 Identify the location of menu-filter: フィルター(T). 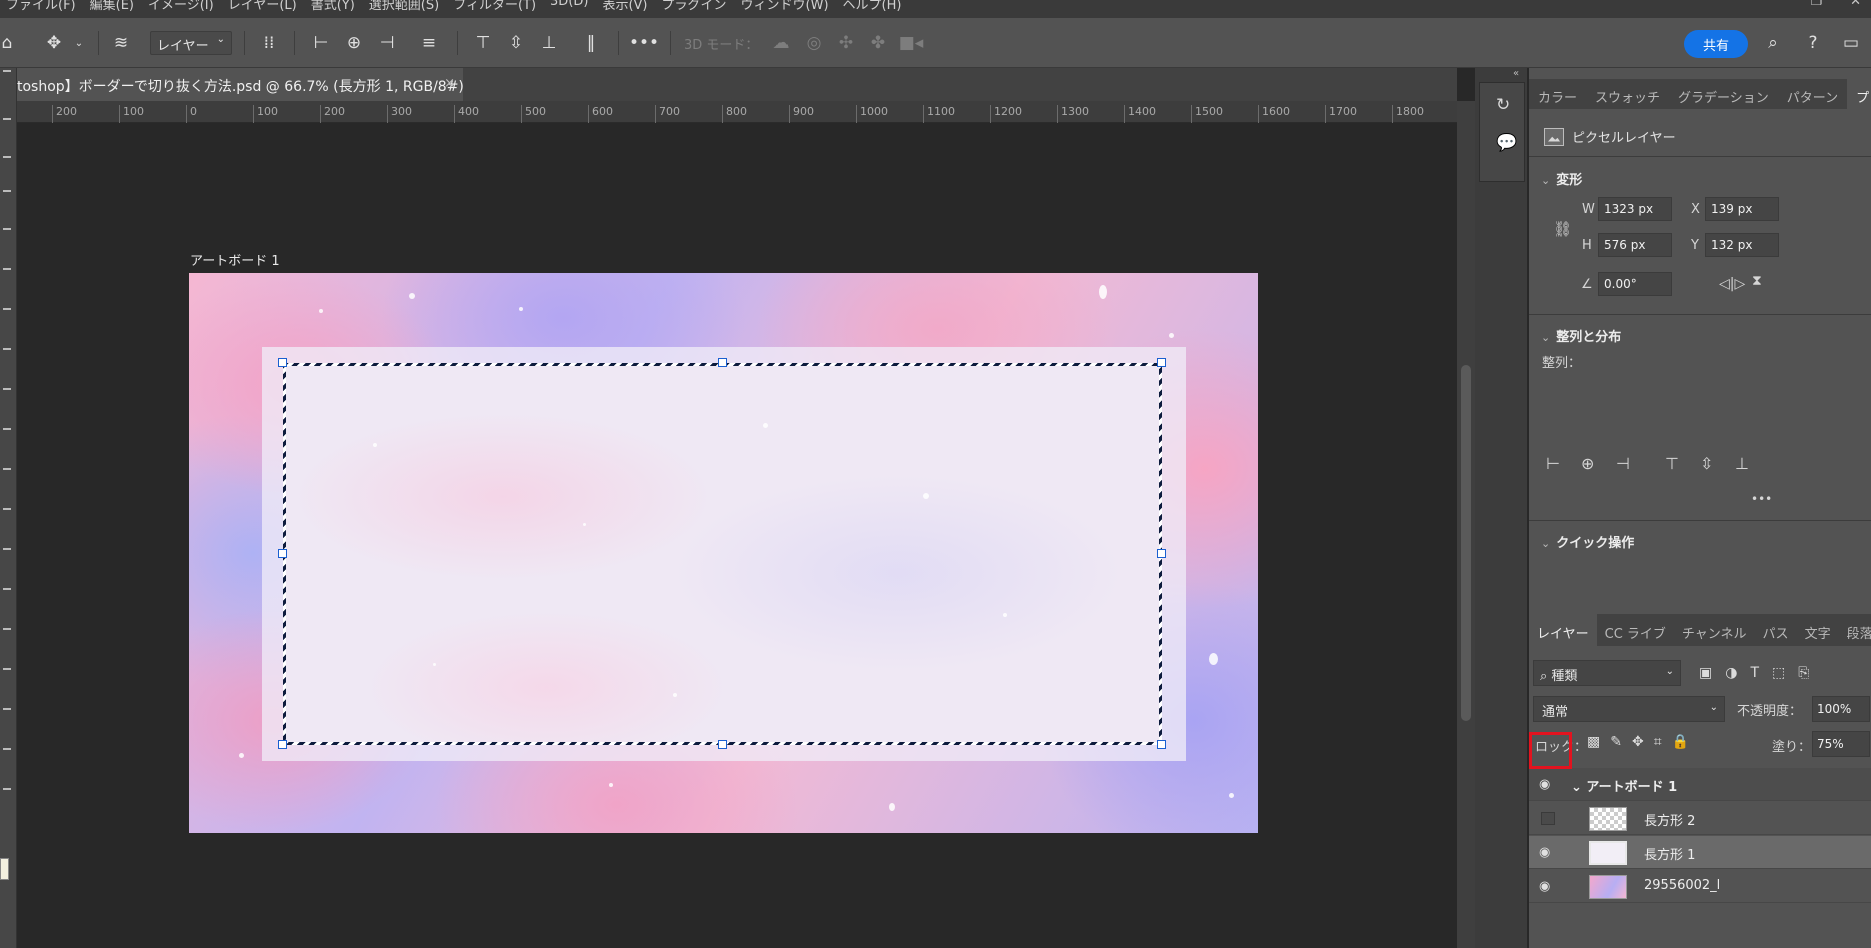
(494, 6).